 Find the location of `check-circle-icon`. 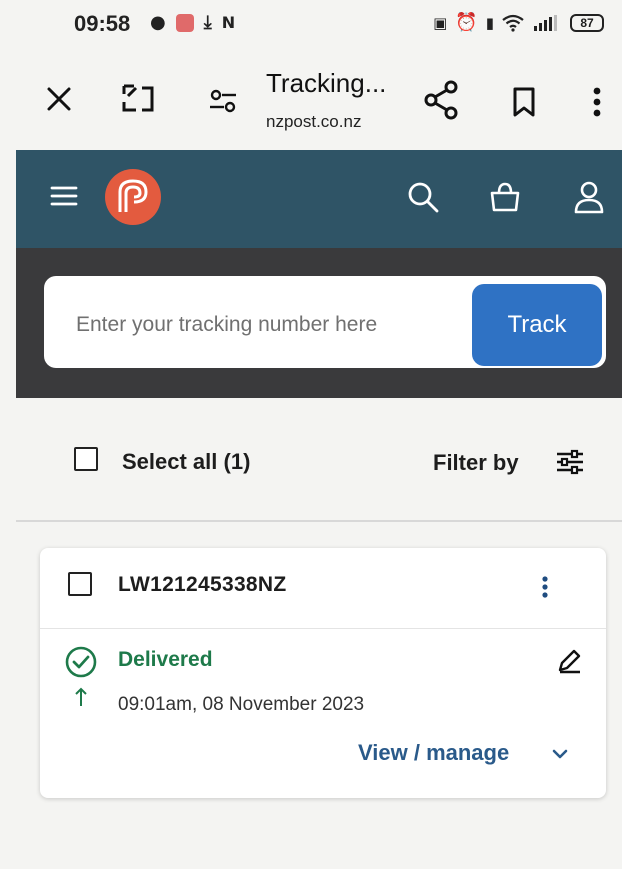

check-circle-icon is located at coordinates (81, 662).